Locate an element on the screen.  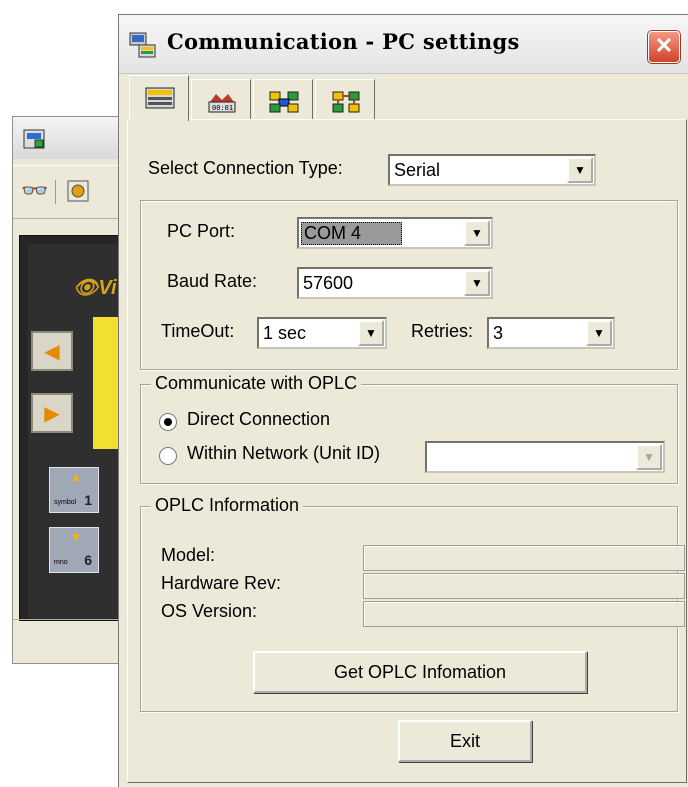
keypad-key: ▲ symbol 1 is located at coordinates (74, 490).